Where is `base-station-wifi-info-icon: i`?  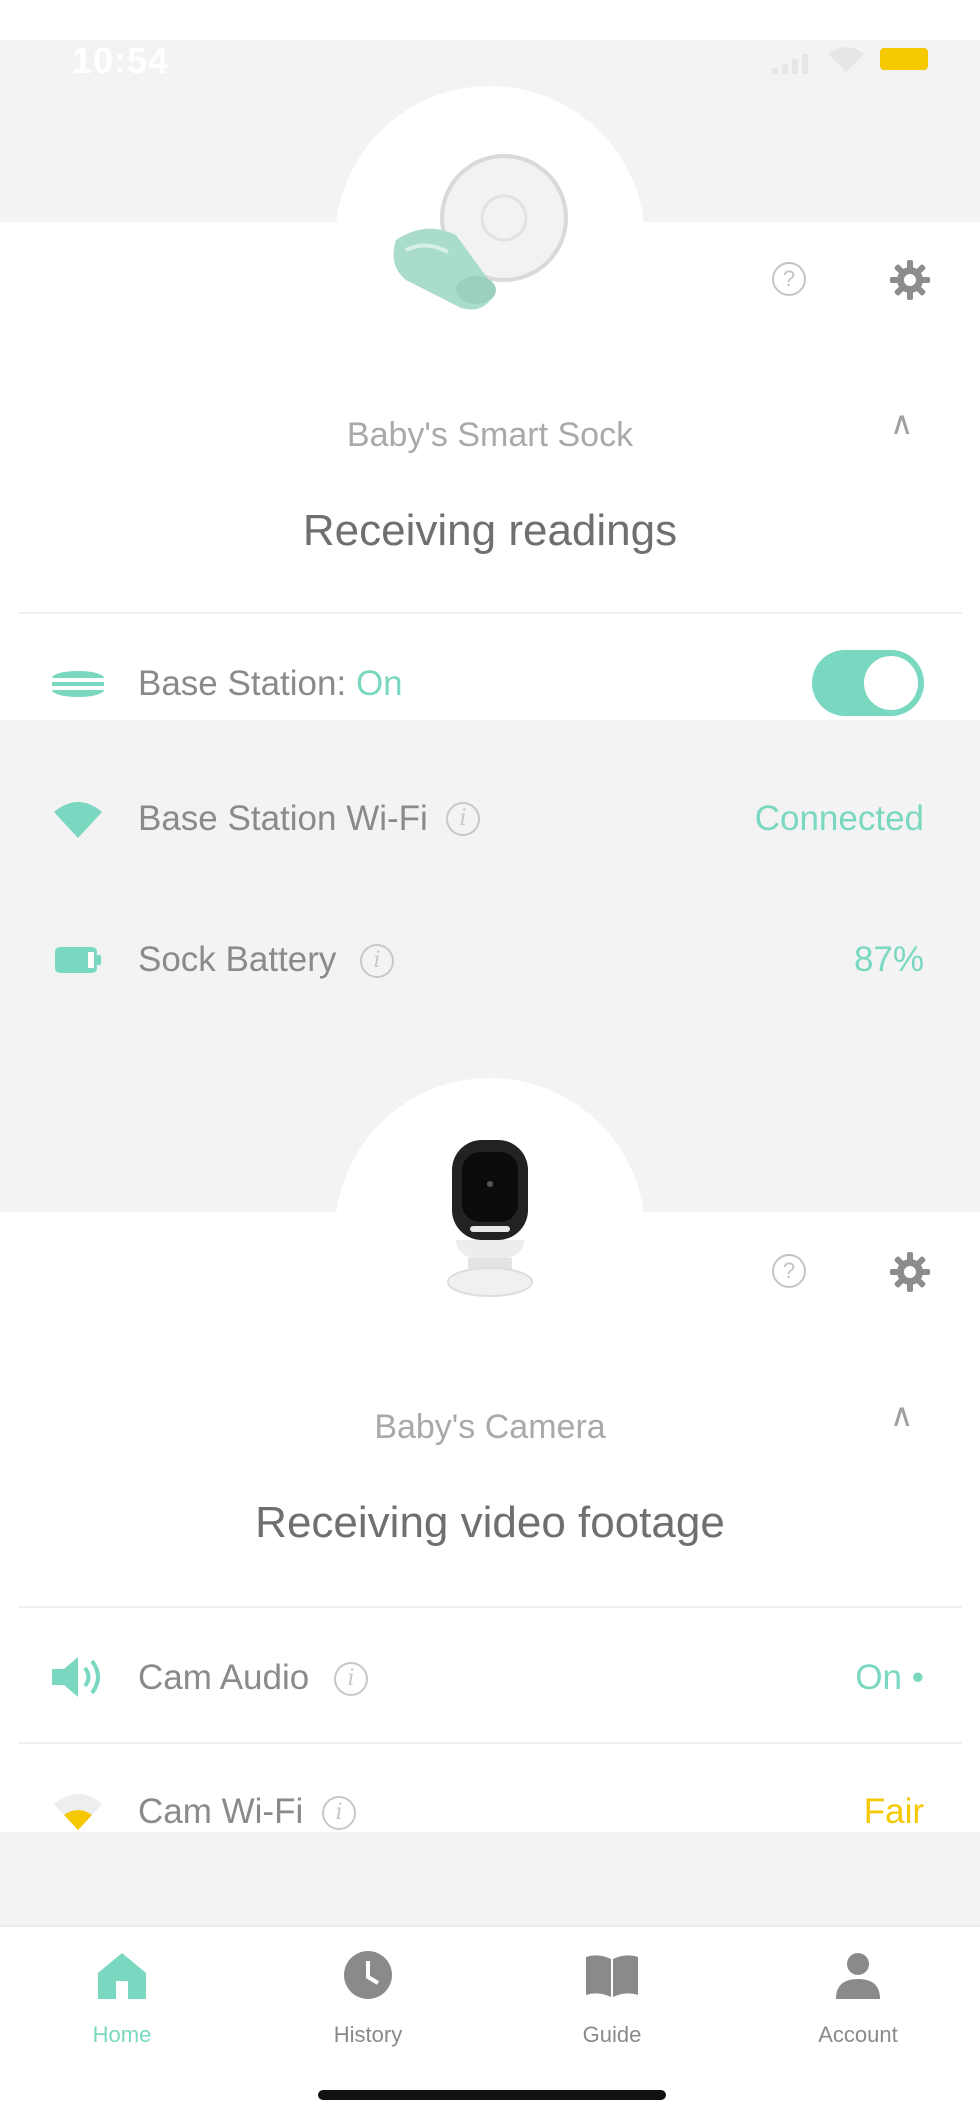 base-station-wifi-info-icon: i is located at coordinates (463, 819).